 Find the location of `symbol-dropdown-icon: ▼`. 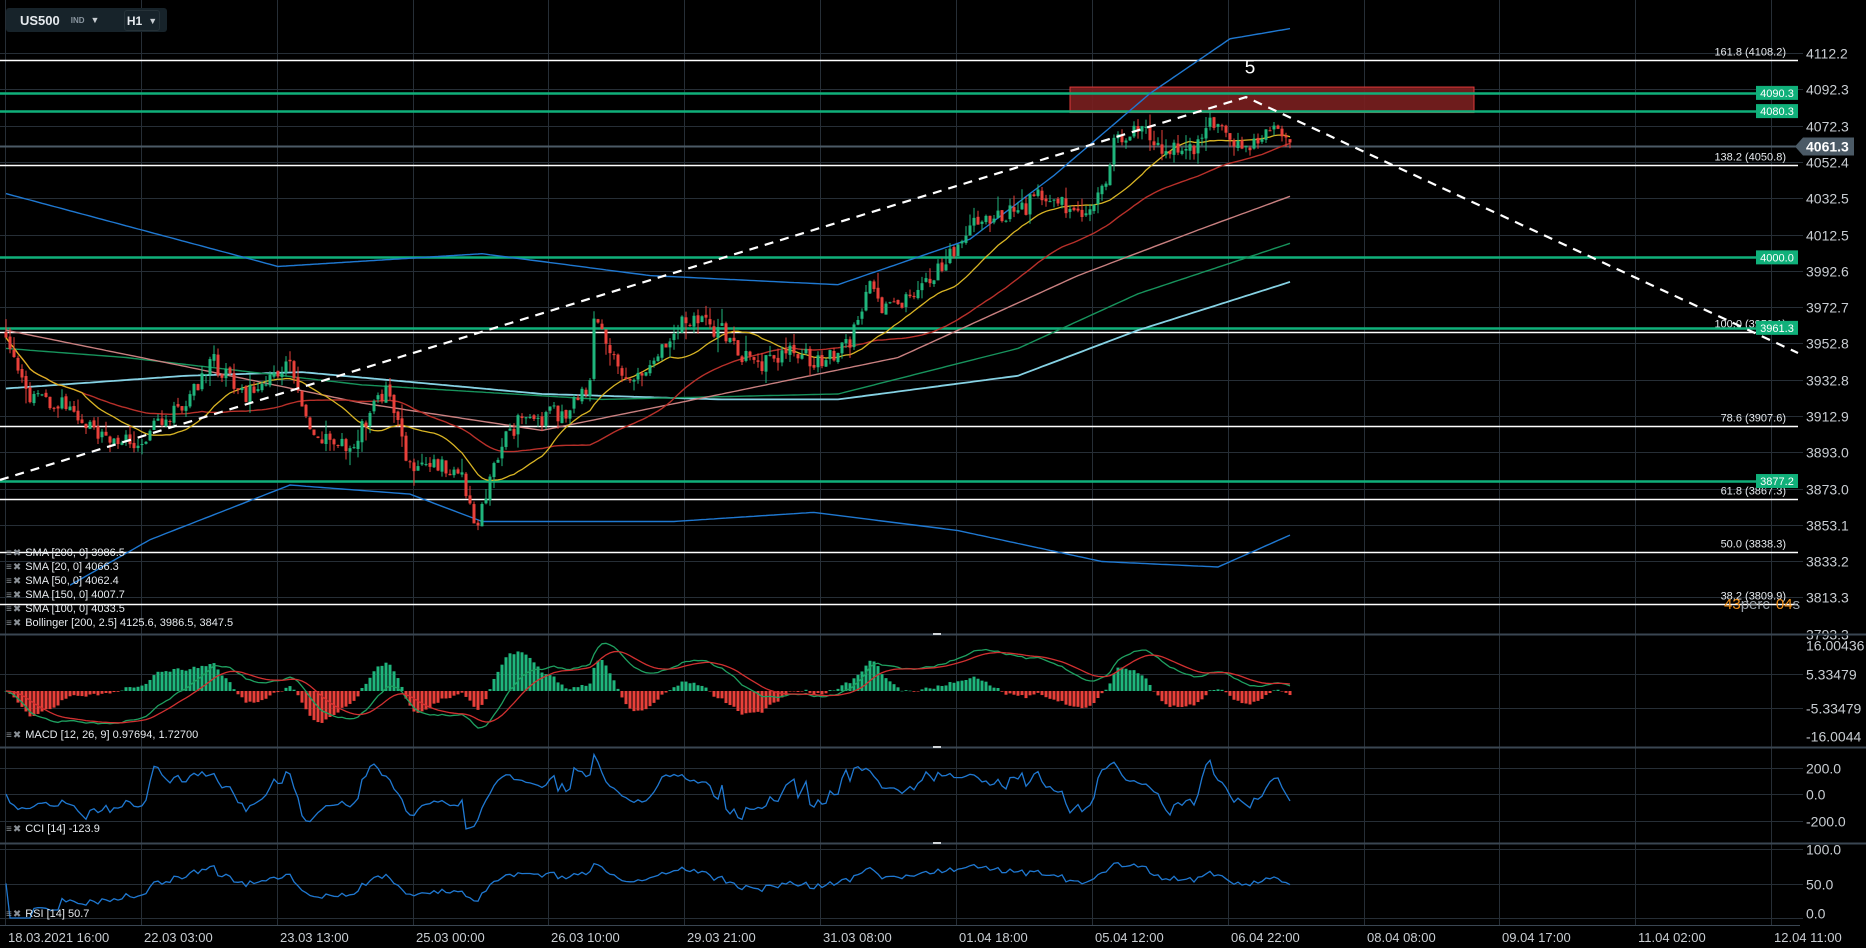

symbol-dropdown-icon: ▼ is located at coordinates (95, 20).